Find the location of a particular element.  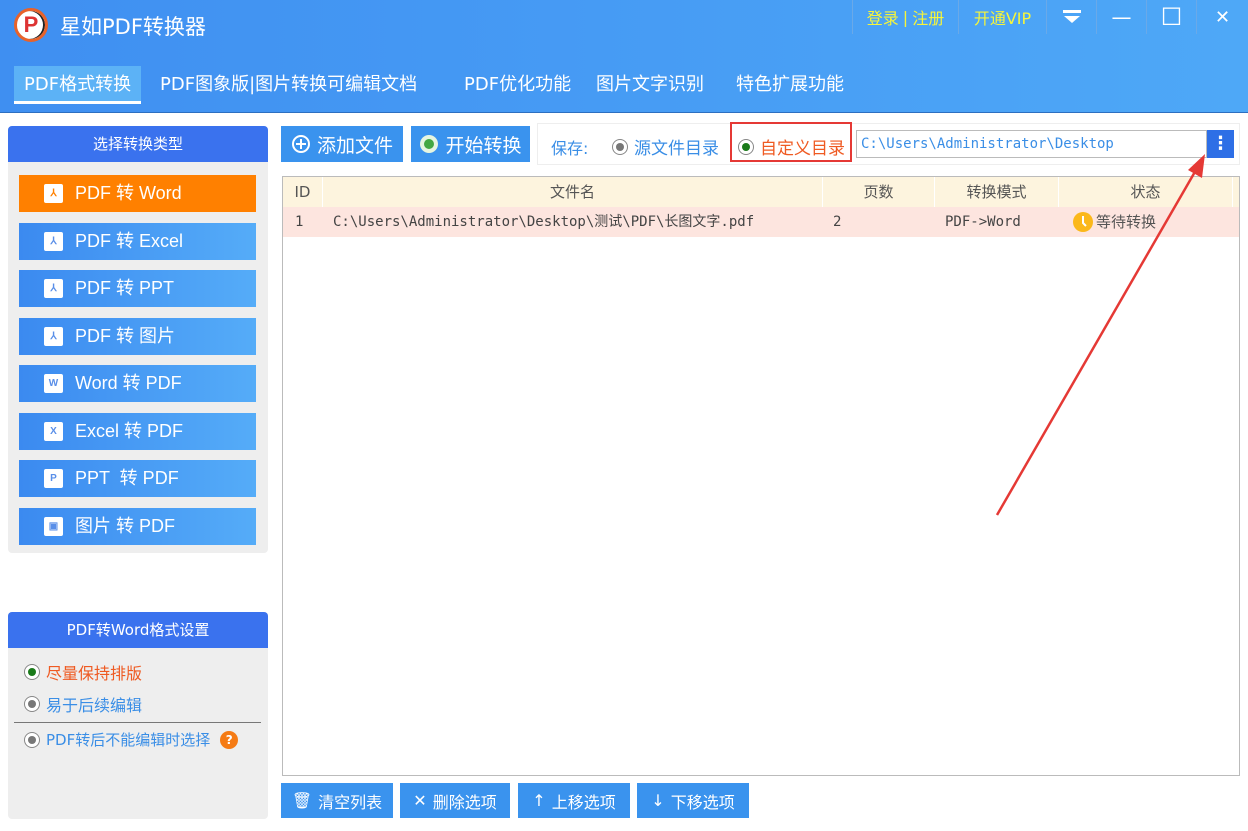

annotation-arrow is located at coordinates (1100, 335).